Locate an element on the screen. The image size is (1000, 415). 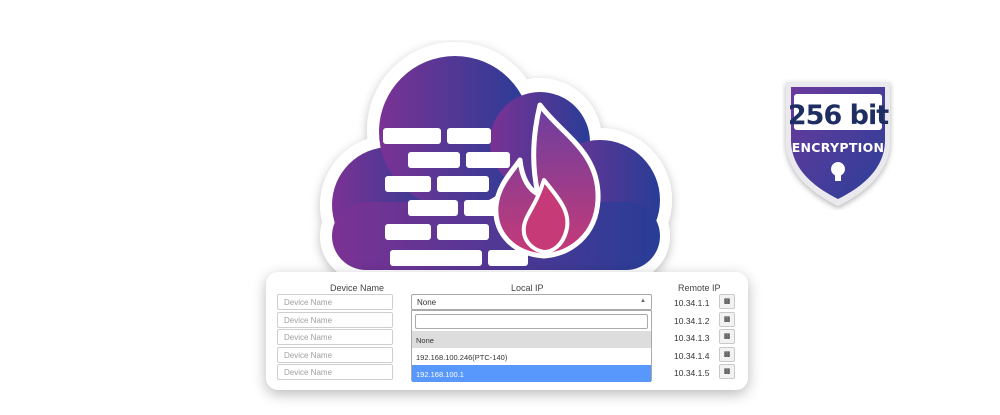
badge-subtitle: ENCRYPTION is located at coordinates (838, 147).